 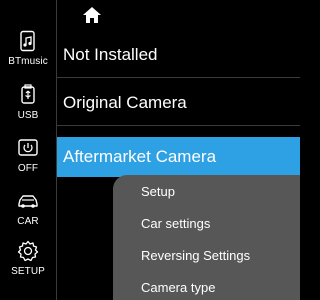 I want to click on option-label: Aftermarket Camera, so click(x=140, y=156).